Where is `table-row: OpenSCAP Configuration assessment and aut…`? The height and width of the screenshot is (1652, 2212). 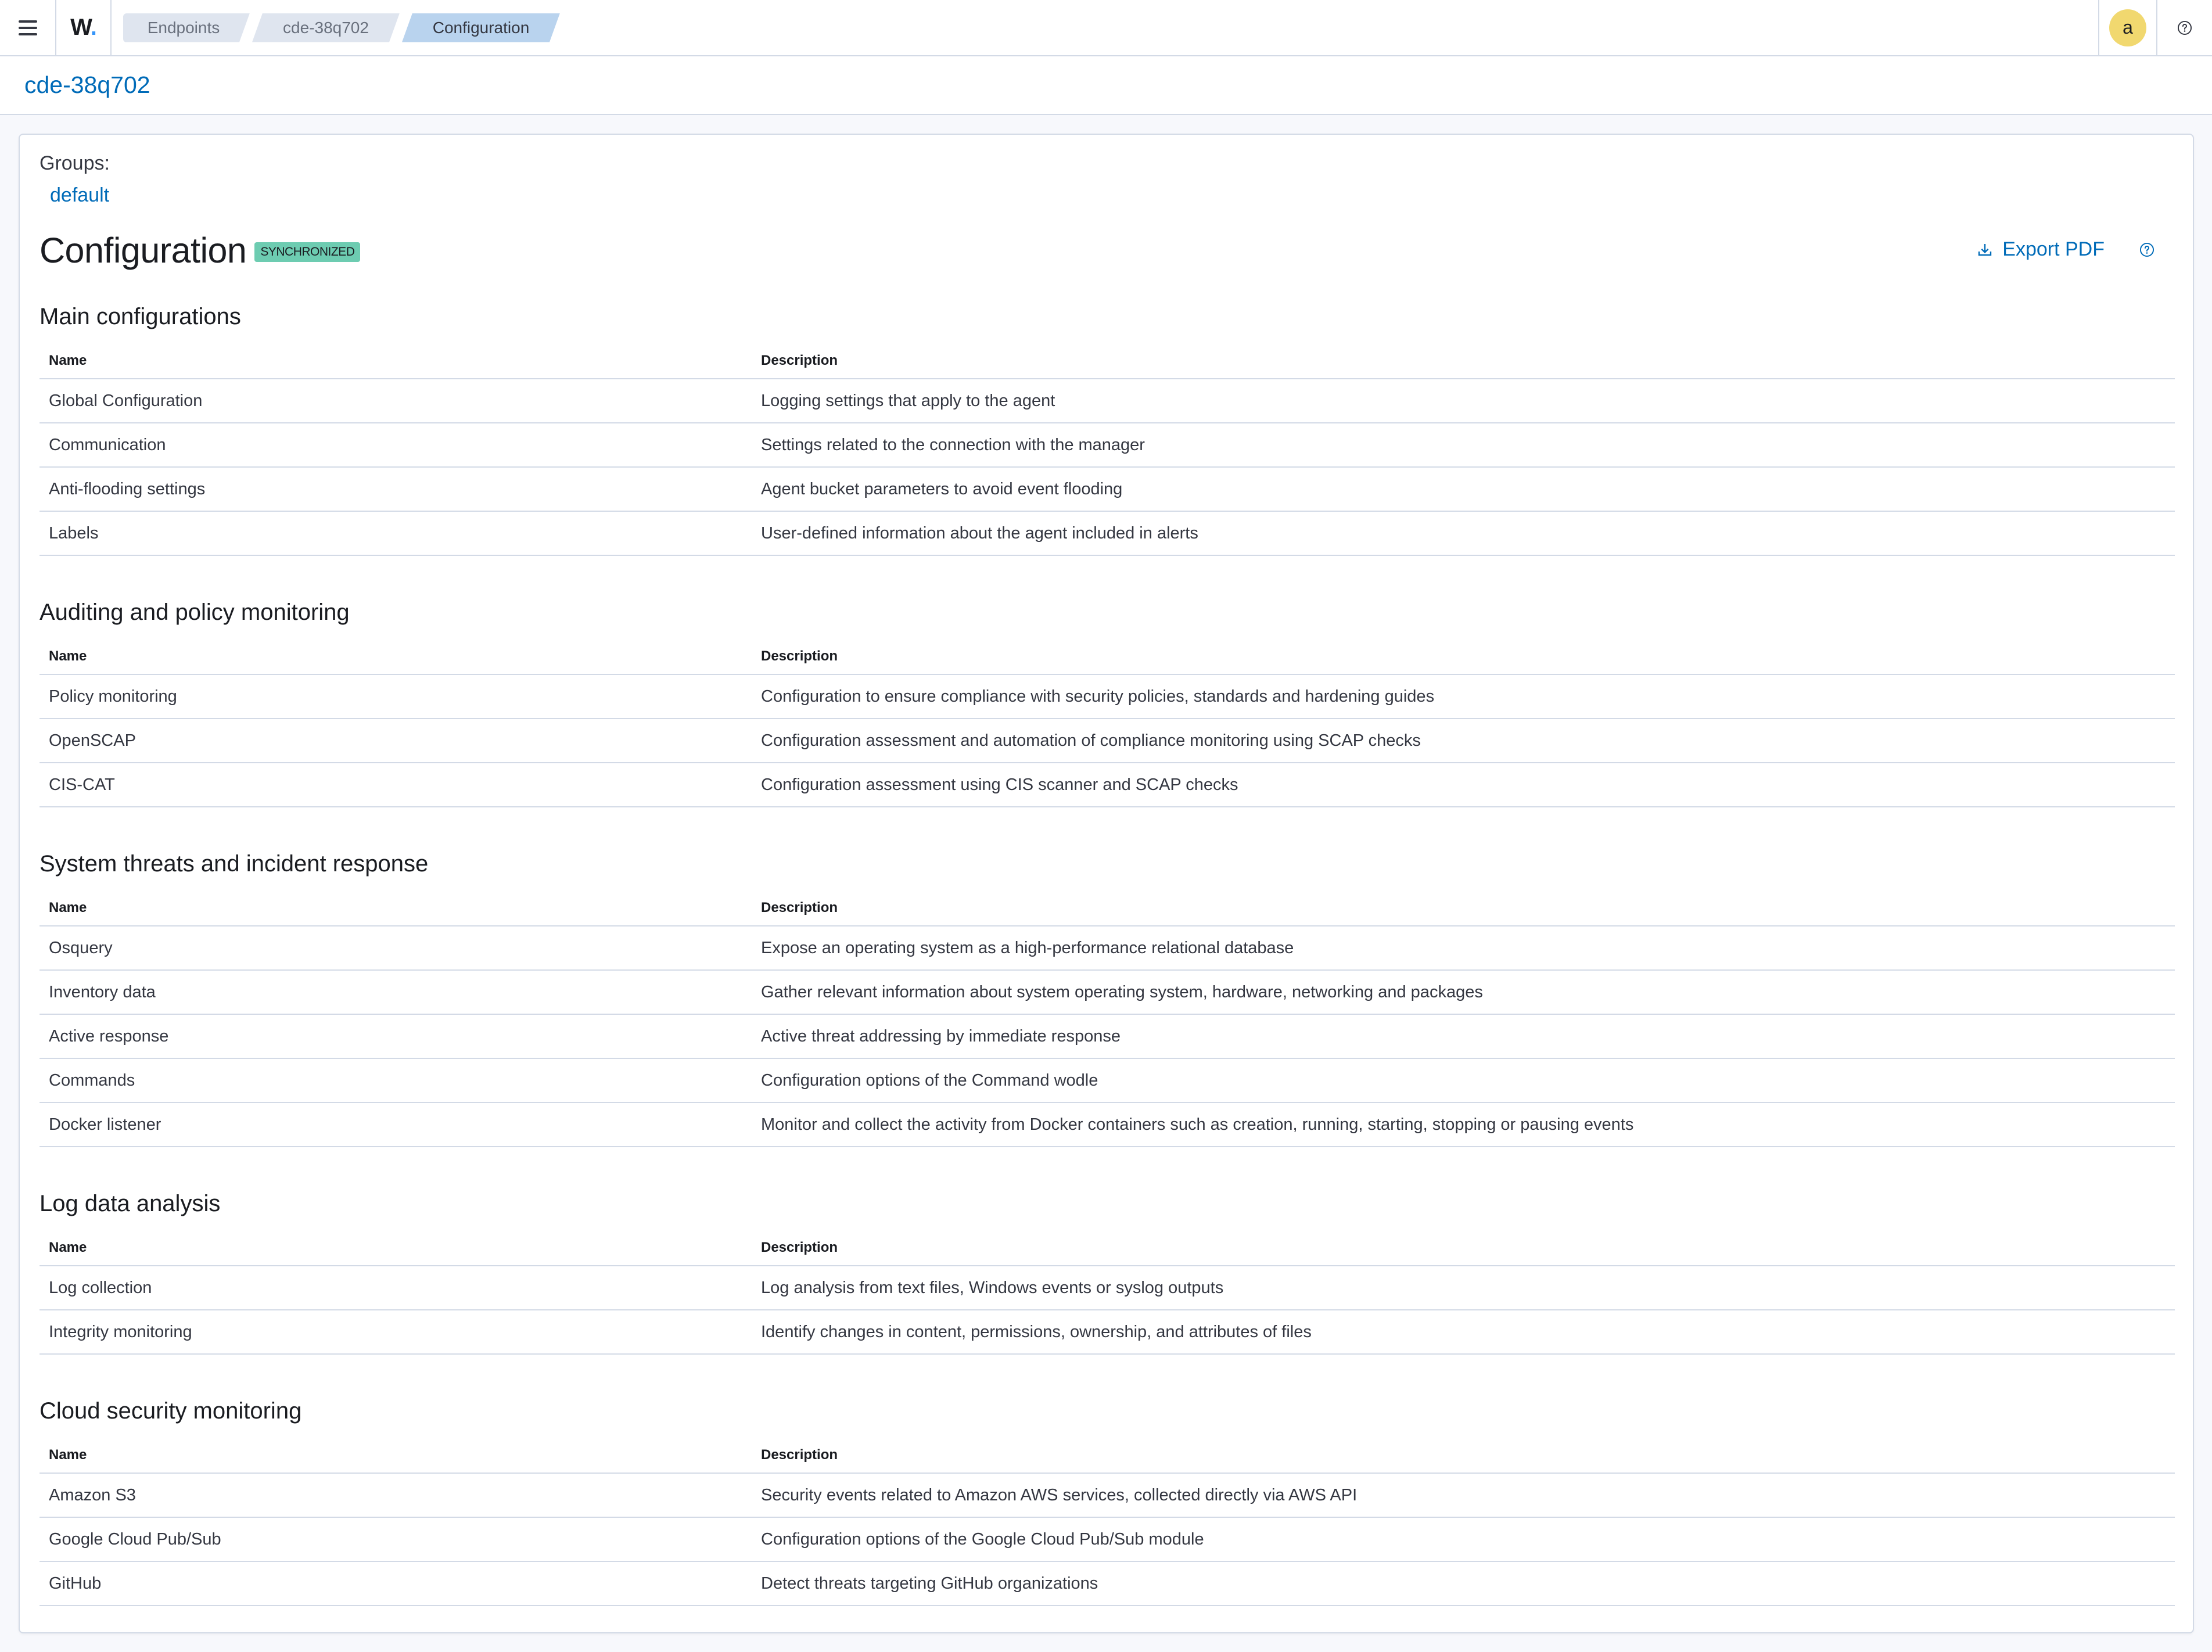
table-row: OpenSCAP Configuration assessment and aut… is located at coordinates (1108, 741).